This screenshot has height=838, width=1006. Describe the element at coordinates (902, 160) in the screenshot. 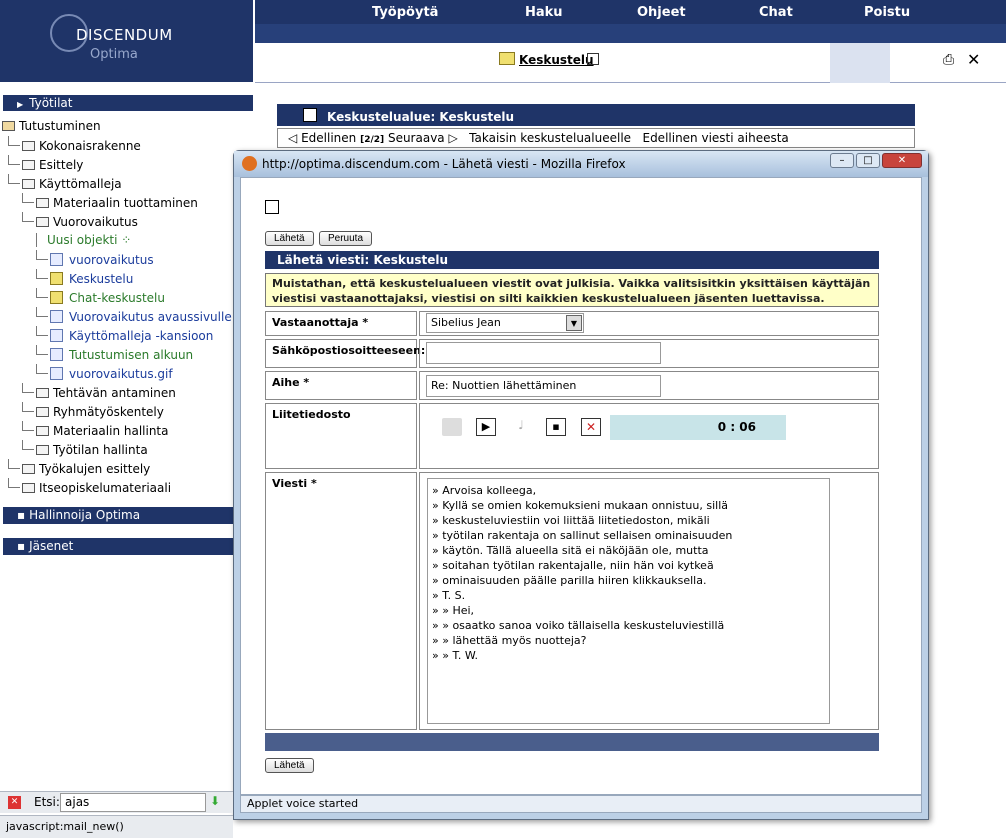

I see `close-button: ✕` at that location.